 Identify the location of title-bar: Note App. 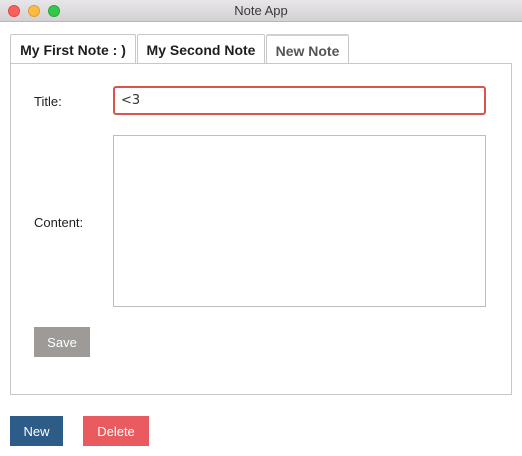
(261, 11).